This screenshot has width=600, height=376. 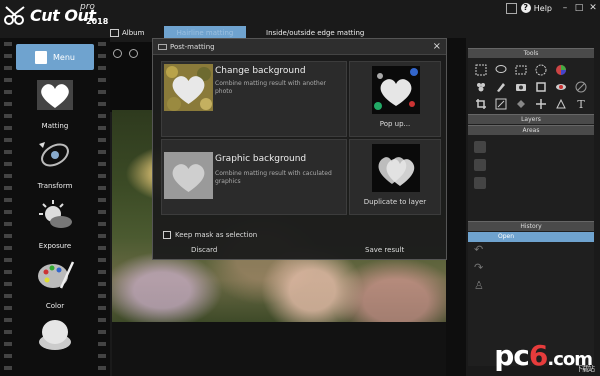 I want to click on scissors-icon, so click(x=14, y=15).